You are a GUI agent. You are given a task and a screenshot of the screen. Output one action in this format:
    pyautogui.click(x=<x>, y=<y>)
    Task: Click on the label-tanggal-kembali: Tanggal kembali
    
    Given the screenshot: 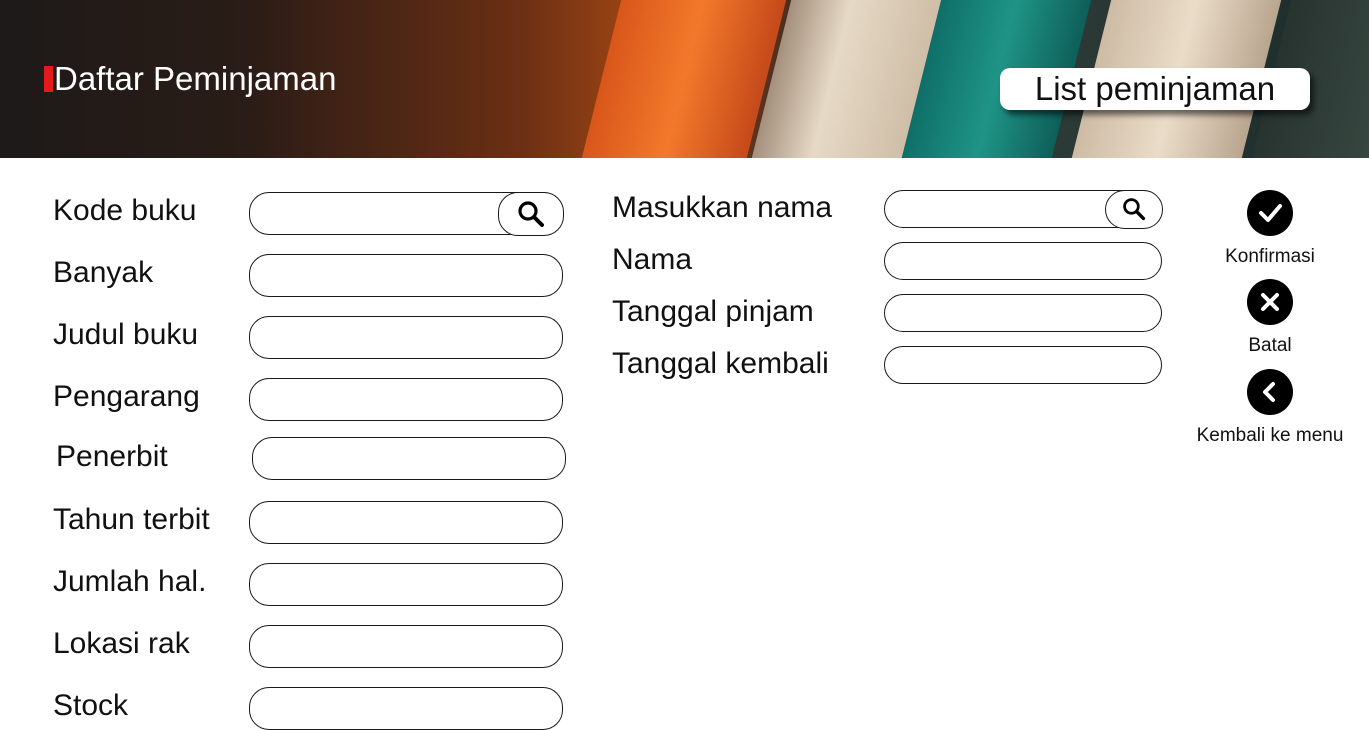 What is the action you would take?
    pyautogui.click(x=720, y=363)
    